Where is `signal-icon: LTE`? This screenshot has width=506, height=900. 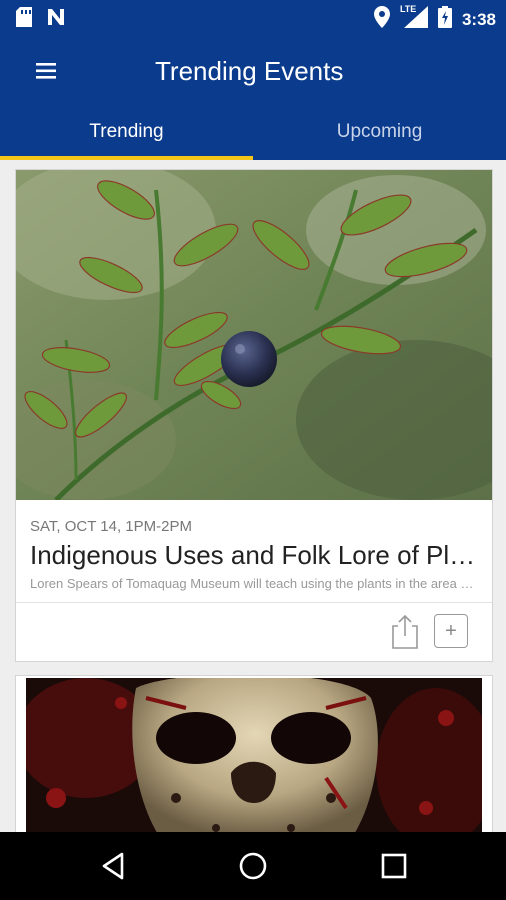 signal-icon: LTE is located at coordinates (413, 18).